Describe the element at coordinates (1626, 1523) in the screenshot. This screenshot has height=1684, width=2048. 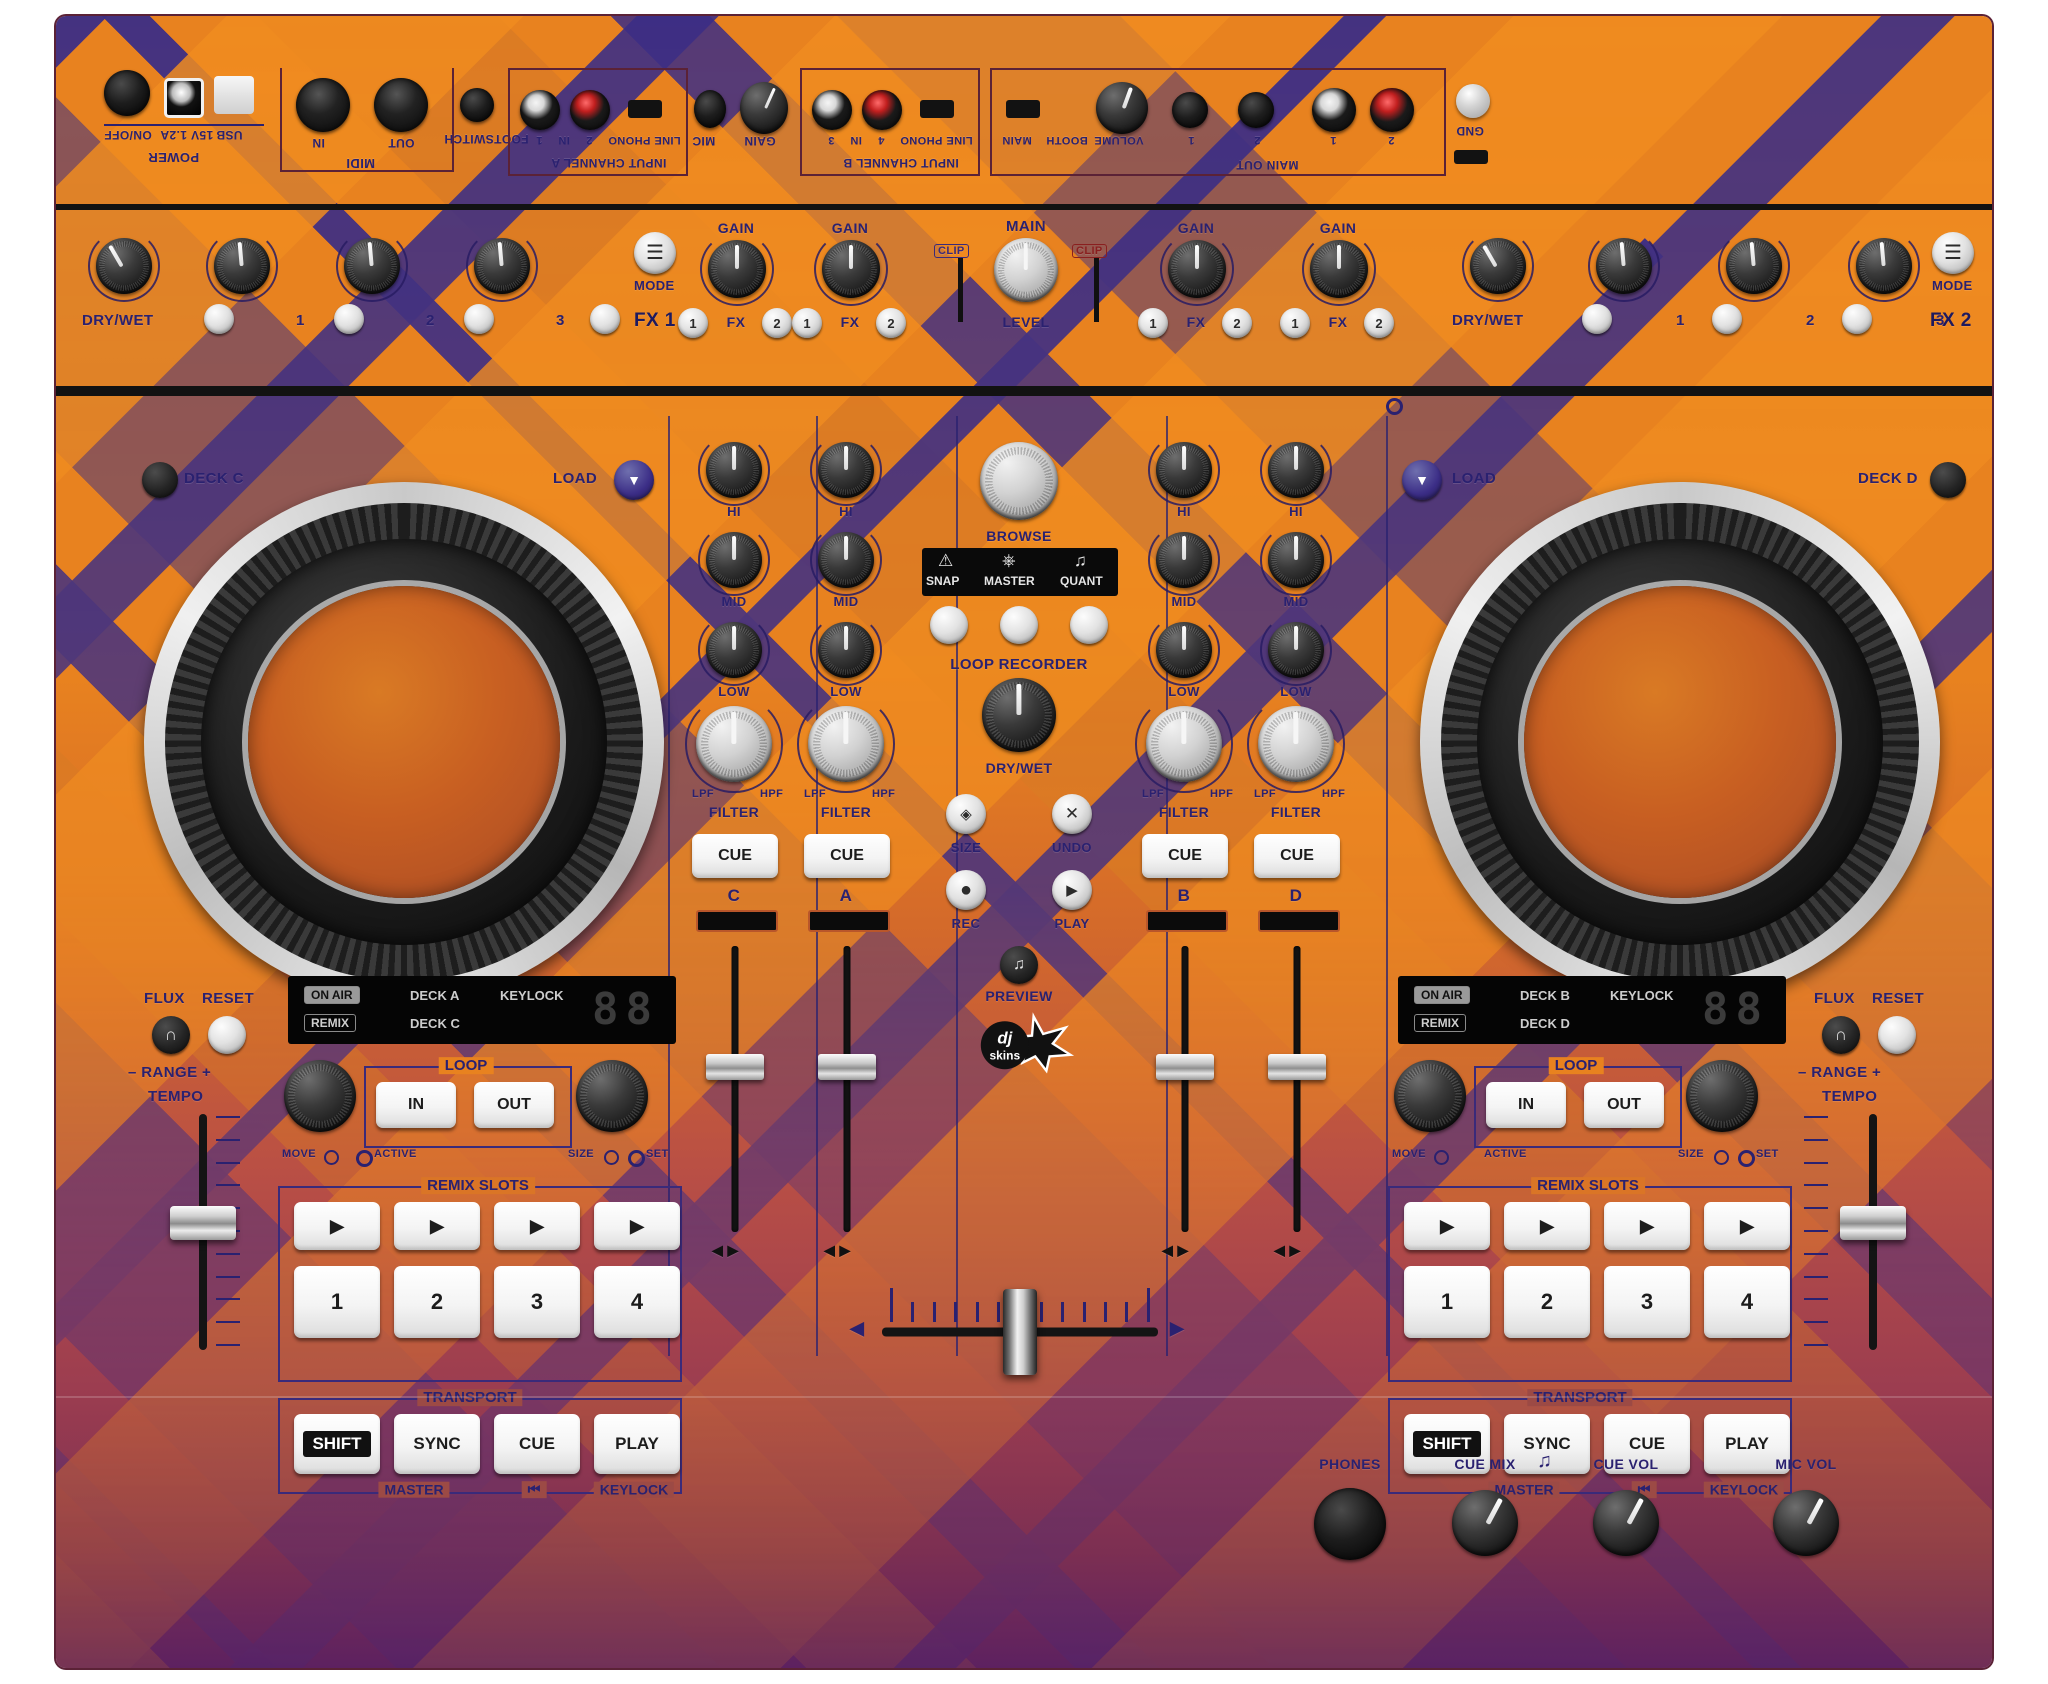
I see `cue-vol-knob` at that location.